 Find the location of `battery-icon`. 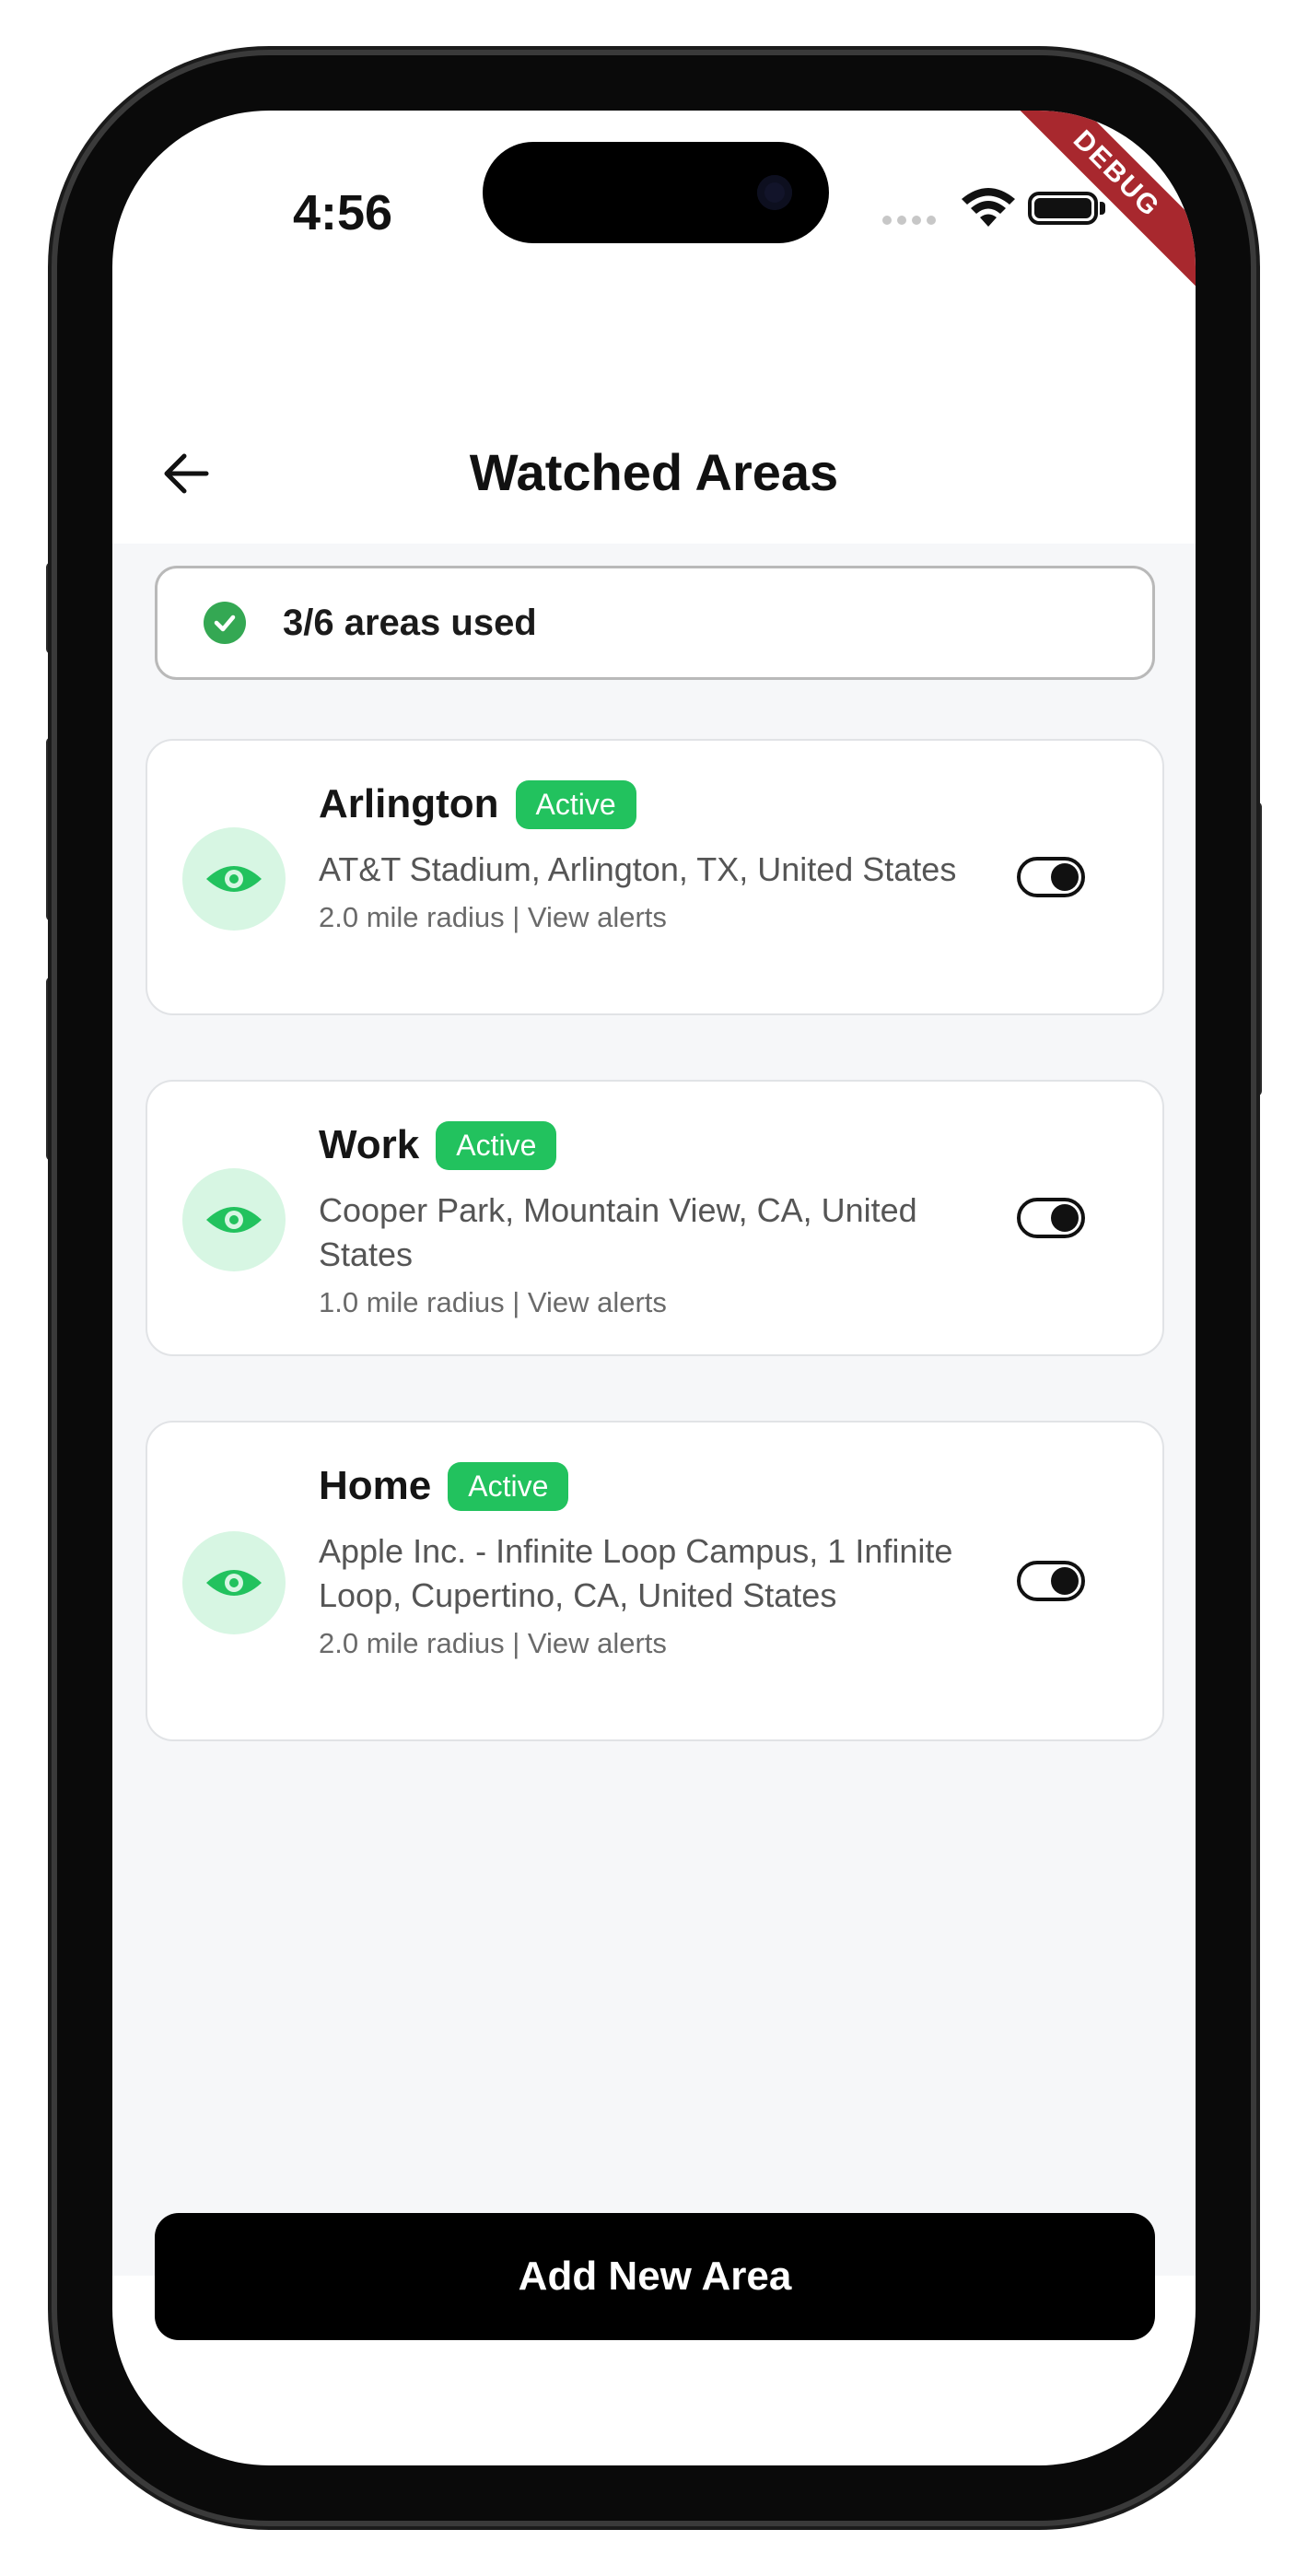

battery-icon is located at coordinates (1063, 208).